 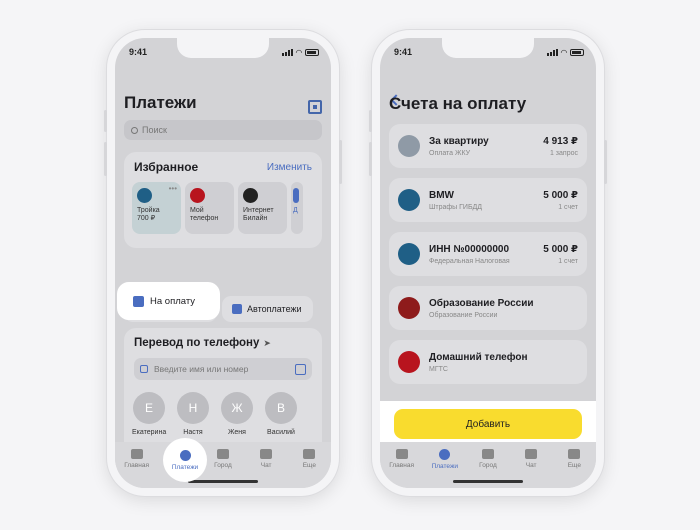 I want to click on zhku-logo, so click(x=409, y=146).